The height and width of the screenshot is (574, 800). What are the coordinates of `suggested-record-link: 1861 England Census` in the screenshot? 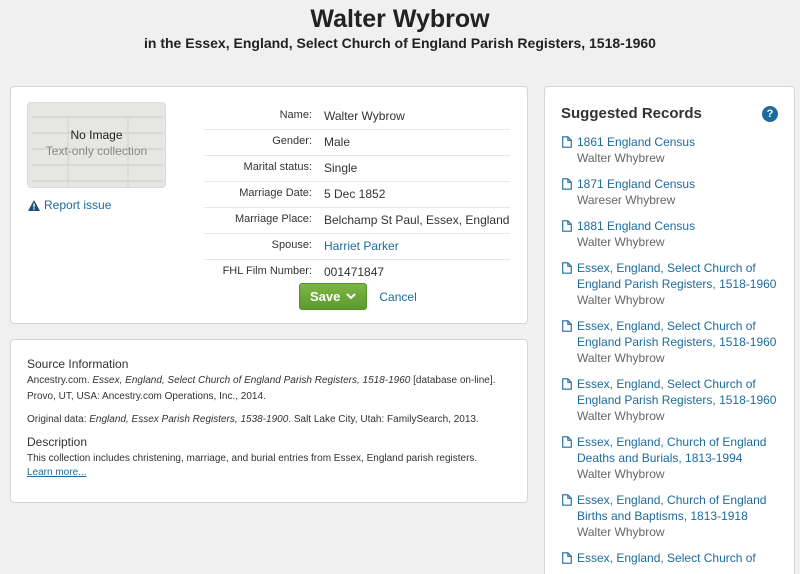 It's located at (636, 142).